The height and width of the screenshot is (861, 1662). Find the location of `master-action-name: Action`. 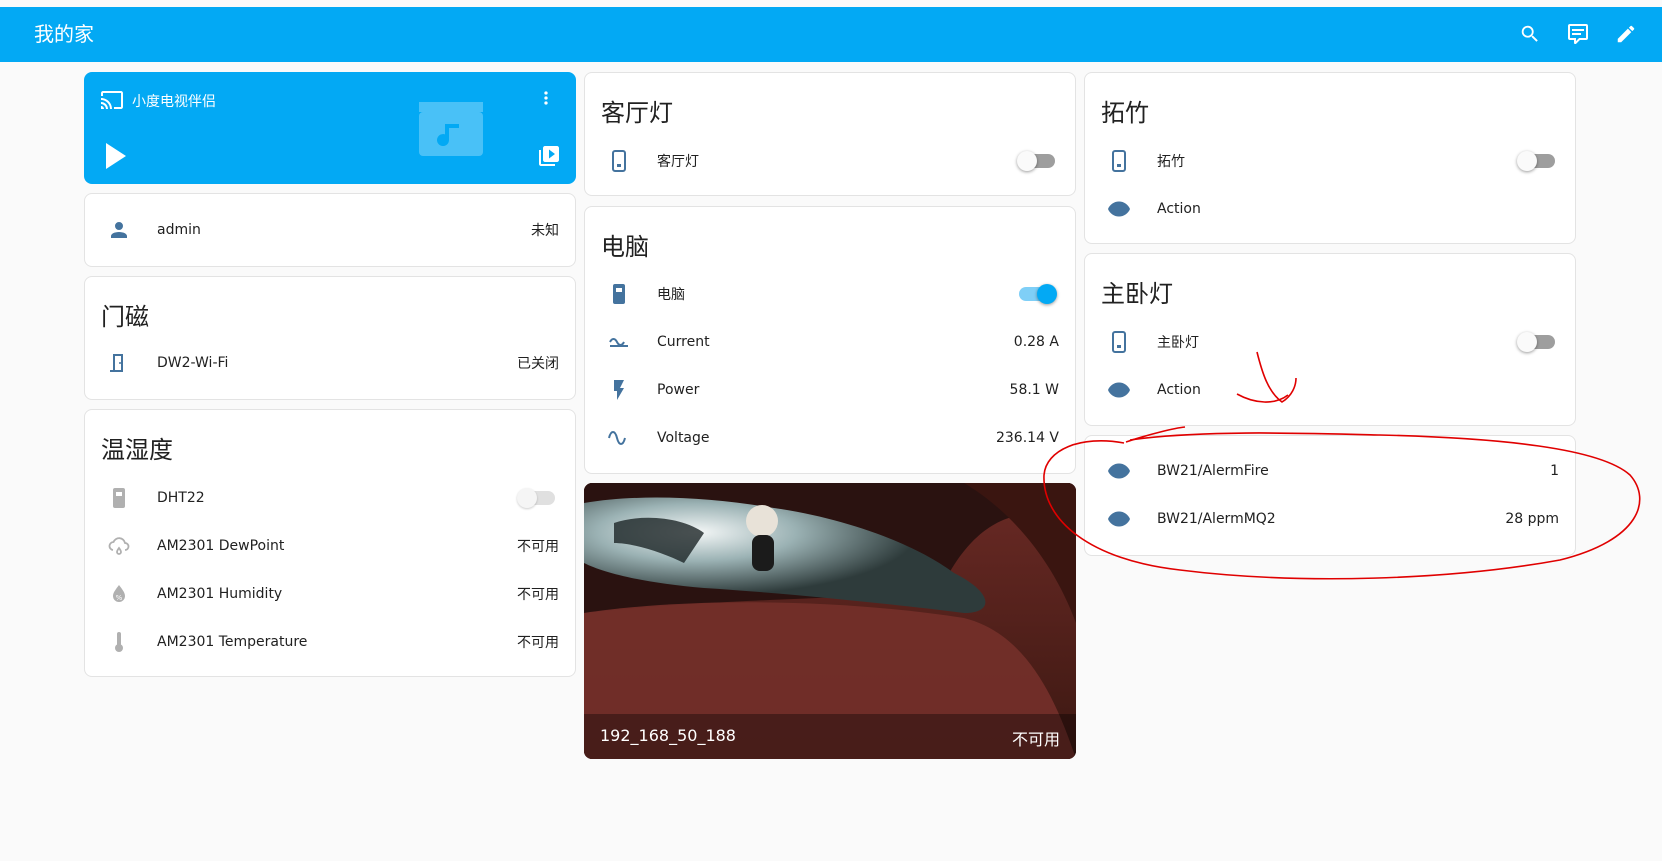

master-action-name: Action is located at coordinates (1179, 390).